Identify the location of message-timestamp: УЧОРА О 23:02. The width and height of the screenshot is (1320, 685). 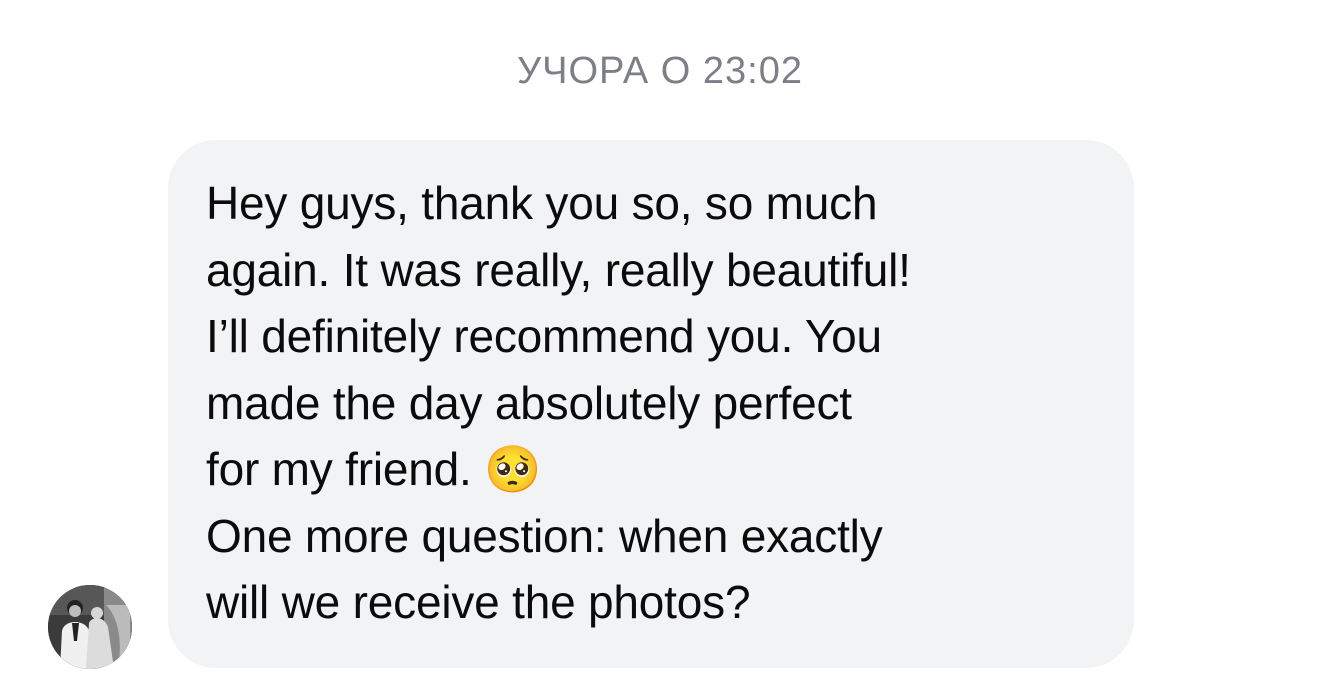
(660, 71).